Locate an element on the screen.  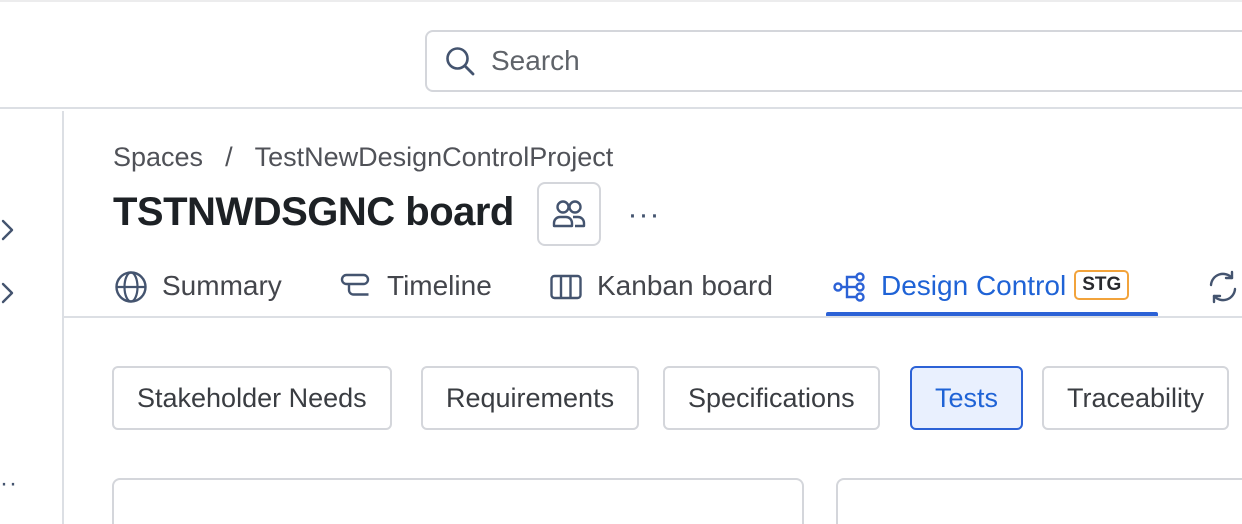
tab-kanban-board-label: Kanban board is located at coordinates (685, 285).